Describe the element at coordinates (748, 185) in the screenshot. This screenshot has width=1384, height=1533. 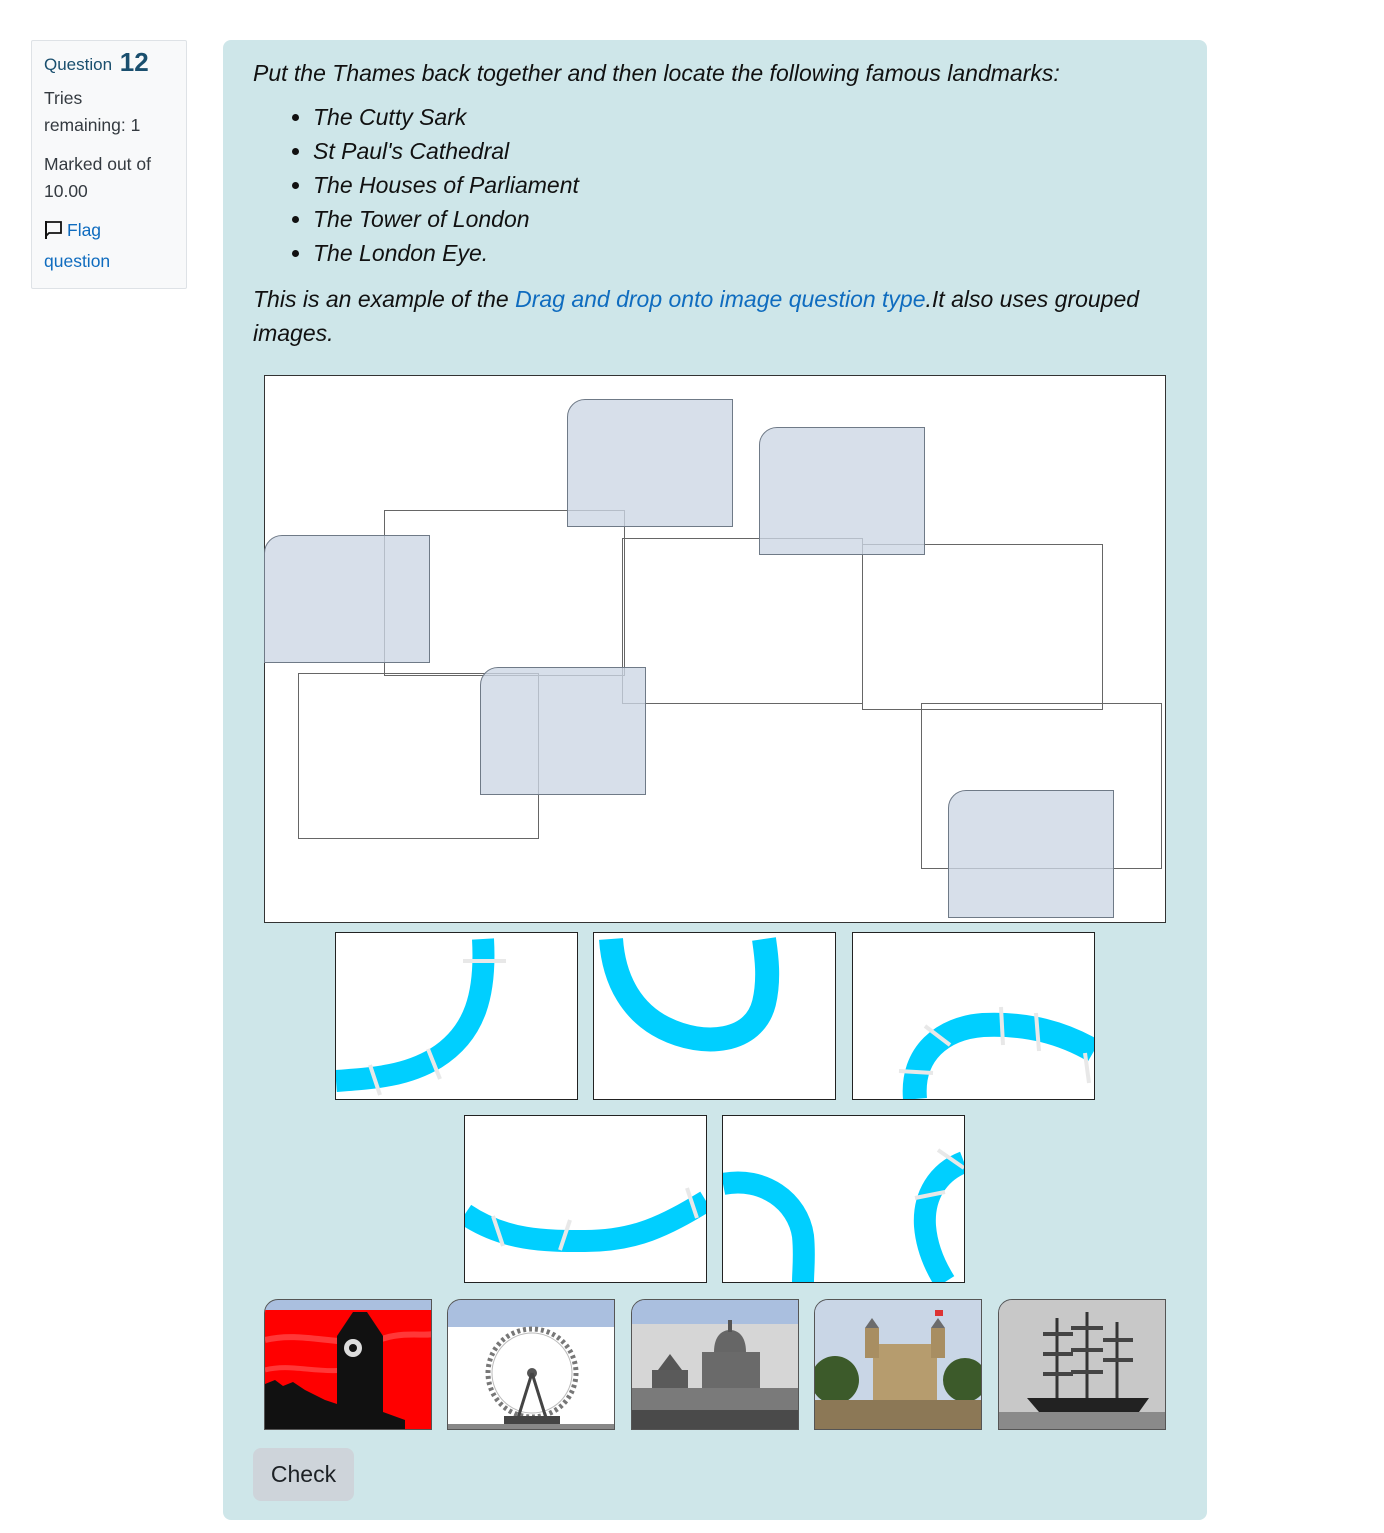
I see `landmark-list-item: The Houses of Parliament` at that location.